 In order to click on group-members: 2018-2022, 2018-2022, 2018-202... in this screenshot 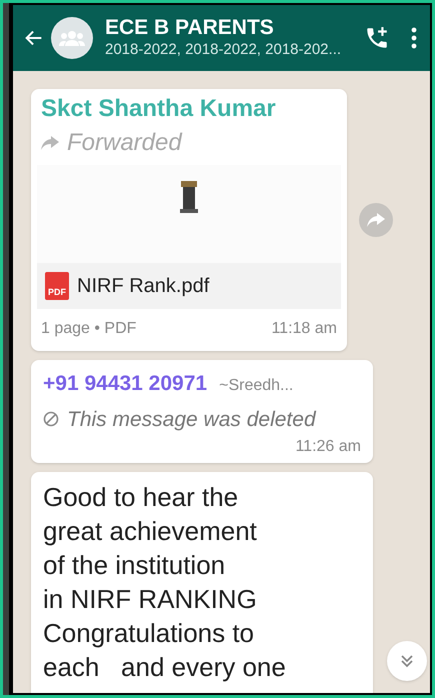, I will do `click(223, 50)`.